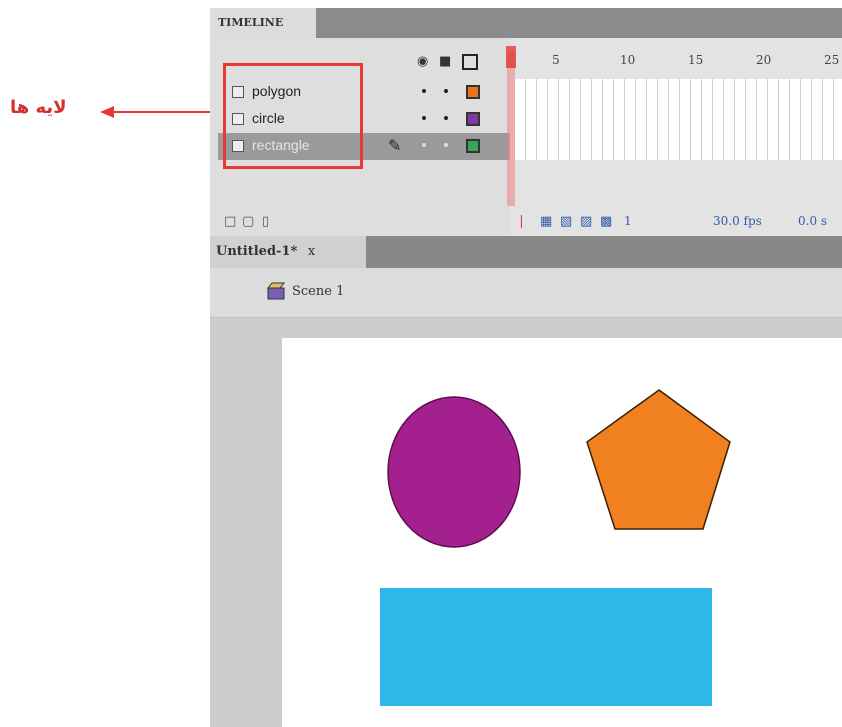 This screenshot has width=842, height=727. I want to click on frame-number: 25, so click(832, 60).